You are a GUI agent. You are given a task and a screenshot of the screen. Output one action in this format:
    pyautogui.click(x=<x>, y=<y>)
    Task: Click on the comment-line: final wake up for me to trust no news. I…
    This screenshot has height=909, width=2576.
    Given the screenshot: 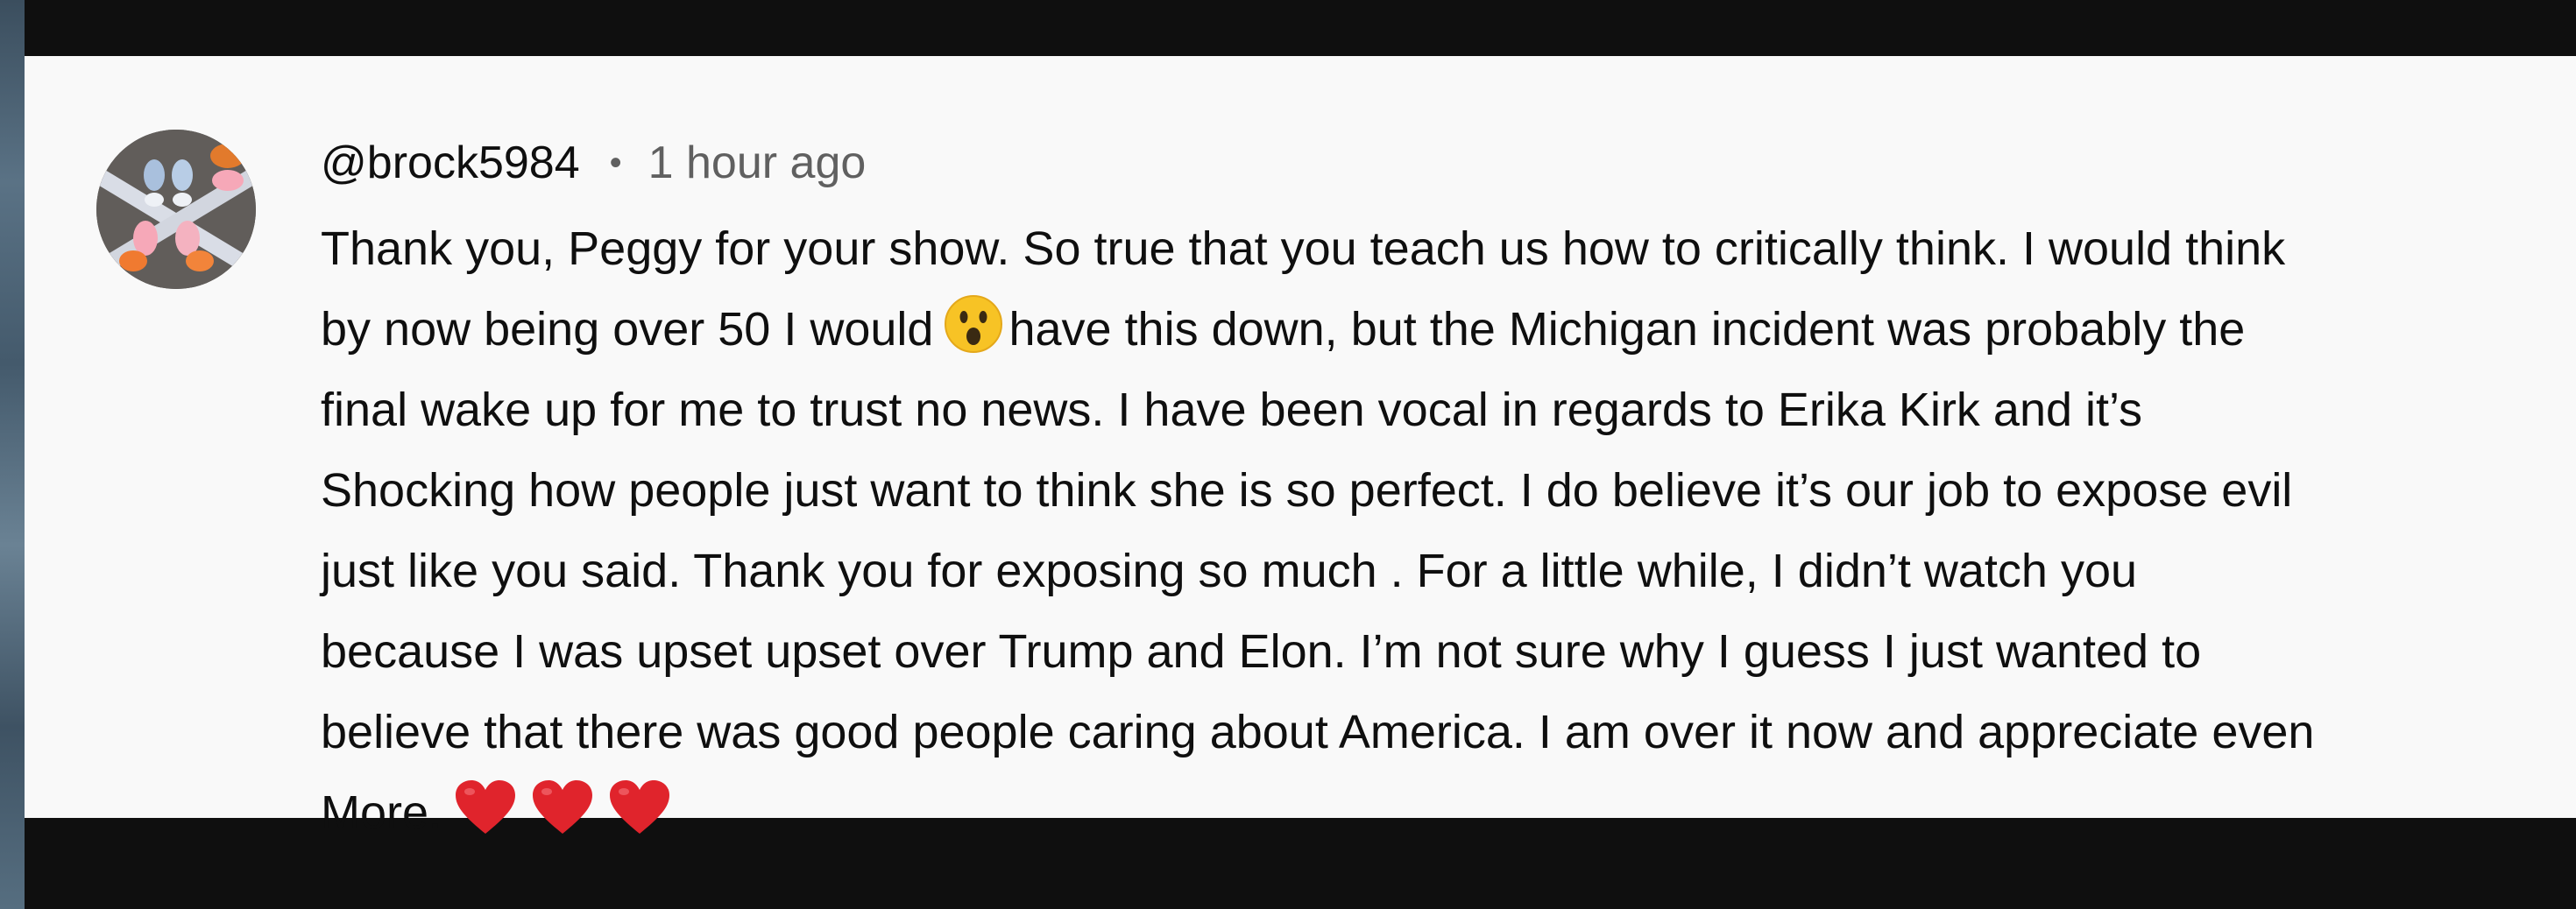 What is the action you would take?
    pyautogui.click(x=1232, y=410)
    